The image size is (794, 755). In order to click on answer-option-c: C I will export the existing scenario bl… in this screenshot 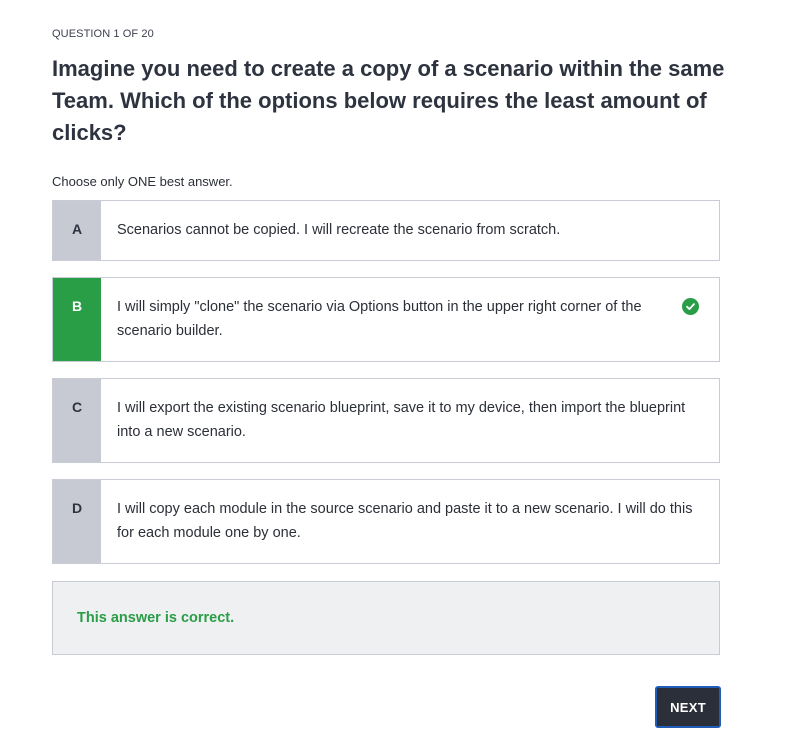, I will do `click(386, 420)`.